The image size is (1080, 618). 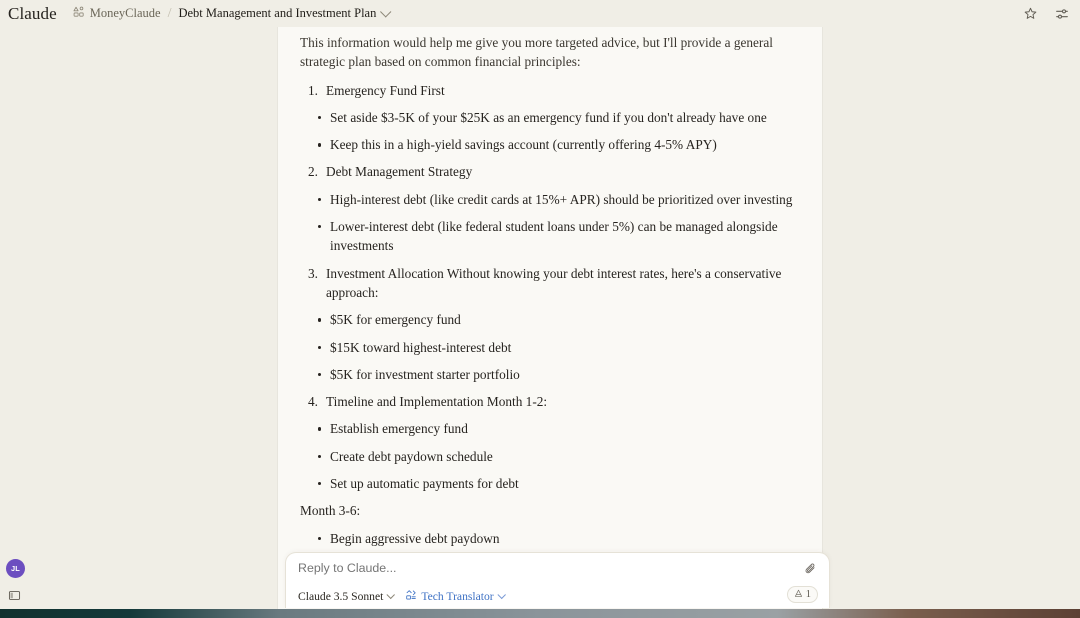 What do you see at coordinates (808, 594) in the screenshot?
I see `usage-count: 1` at bounding box center [808, 594].